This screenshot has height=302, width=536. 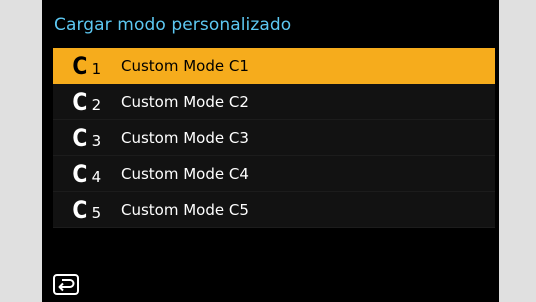 What do you see at coordinates (185, 173) in the screenshot?
I see `menu-item-label: Custom Mode C4` at bounding box center [185, 173].